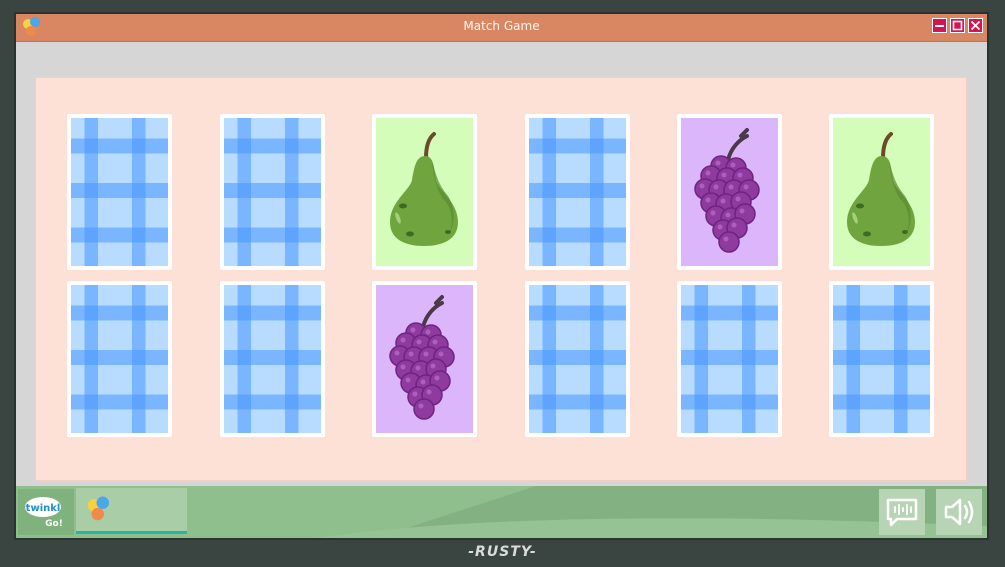 This screenshot has height=567, width=1005. I want to click on taskbar-app-match-game, so click(131, 511).